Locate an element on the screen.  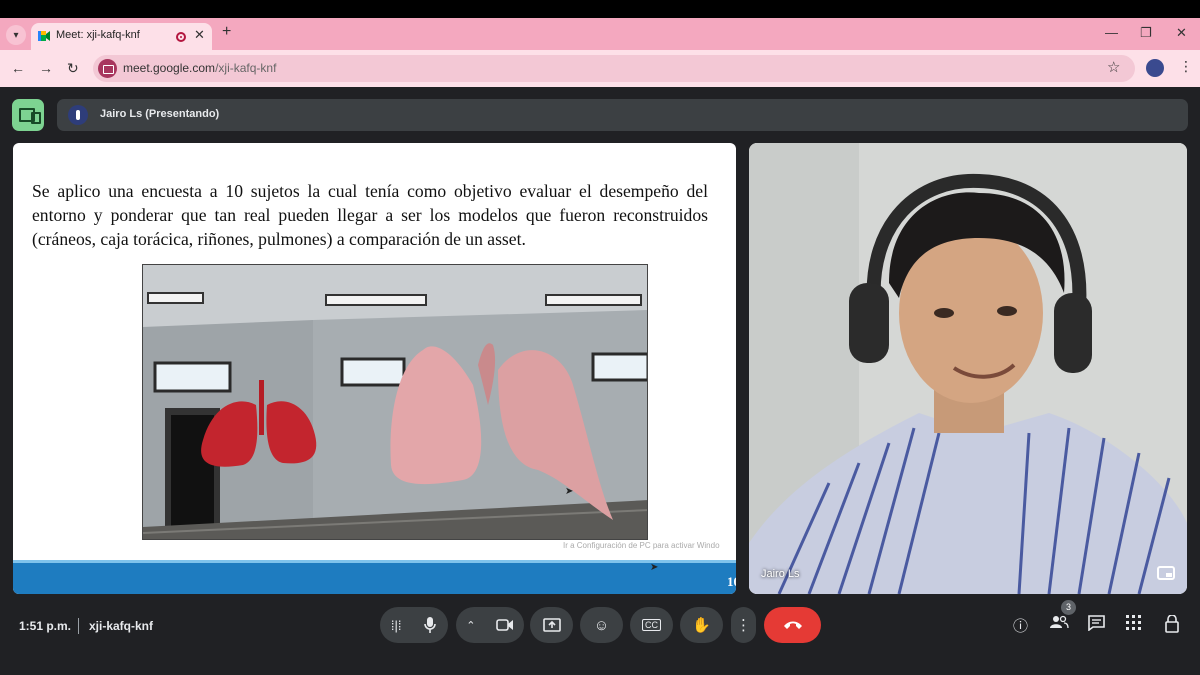
url-text: meet.google.com/xji-kafq-knf is located at coordinates (199, 68).